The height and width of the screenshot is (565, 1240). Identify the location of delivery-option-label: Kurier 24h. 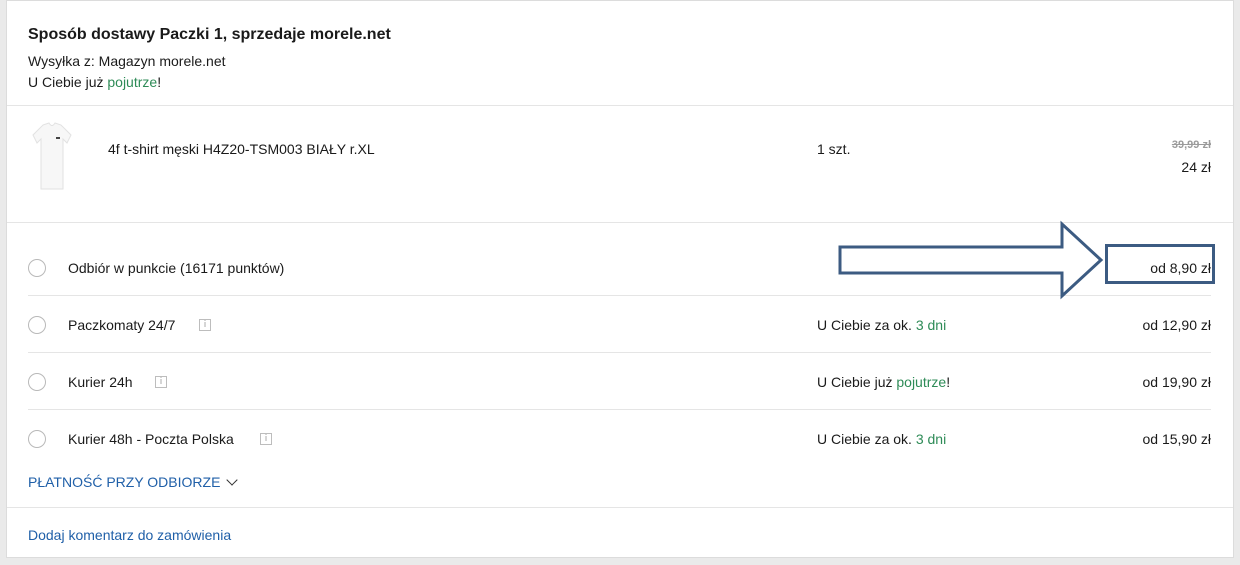
(100, 382).